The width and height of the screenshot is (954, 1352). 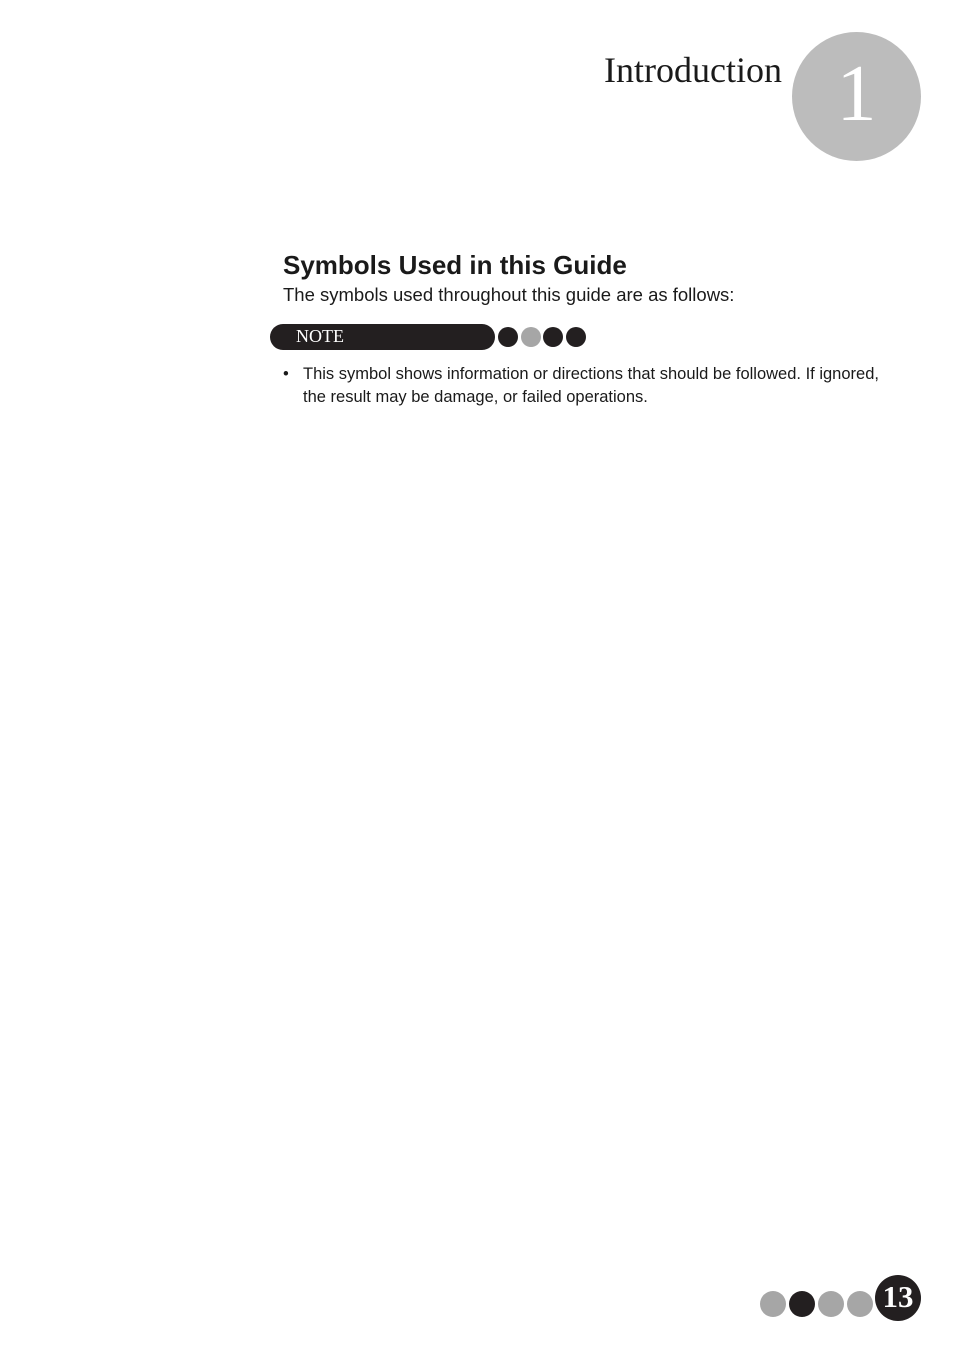 I want to click on note-symbol-bar: NOTE, so click(x=382, y=337).